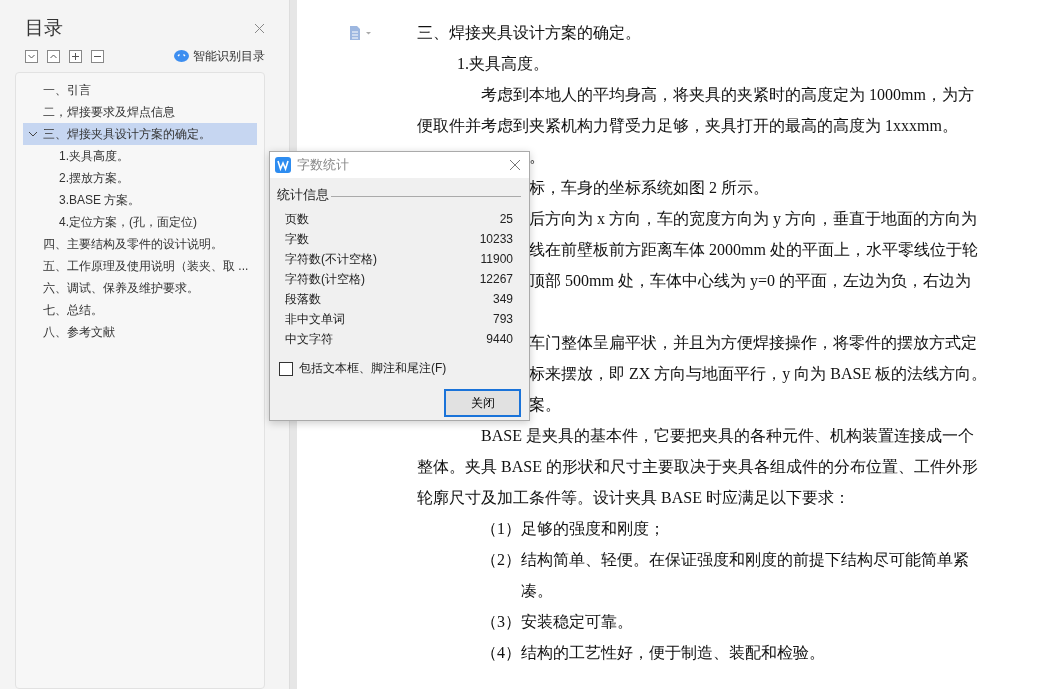  Describe the element at coordinates (140, 244) in the screenshot. I see `outline-item: 四、主要结构及零件的设计说明。` at that location.